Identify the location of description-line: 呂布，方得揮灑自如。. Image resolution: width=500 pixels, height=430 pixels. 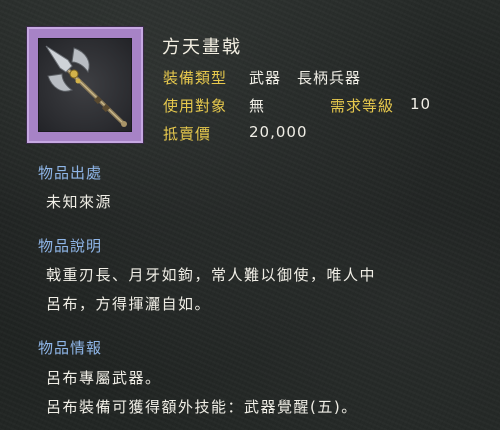
(129, 304).